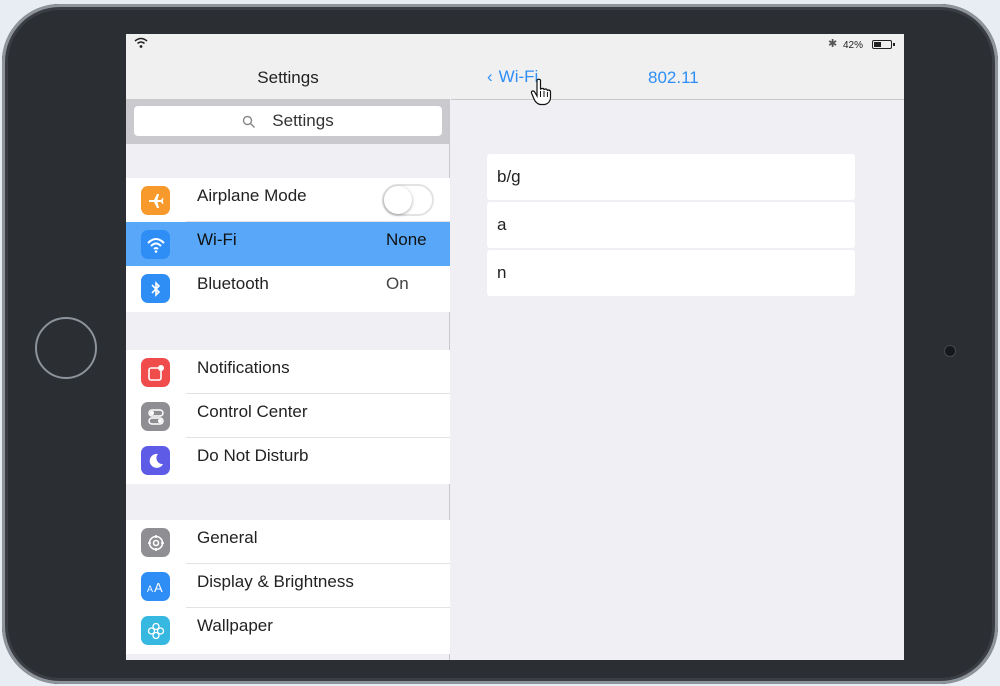 Image resolution: width=1000 pixels, height=686 pixels. What do you see at coordinates (406, 239) in the screenshot?
I see `wifi-value: None` at bounding box center [406, 239].